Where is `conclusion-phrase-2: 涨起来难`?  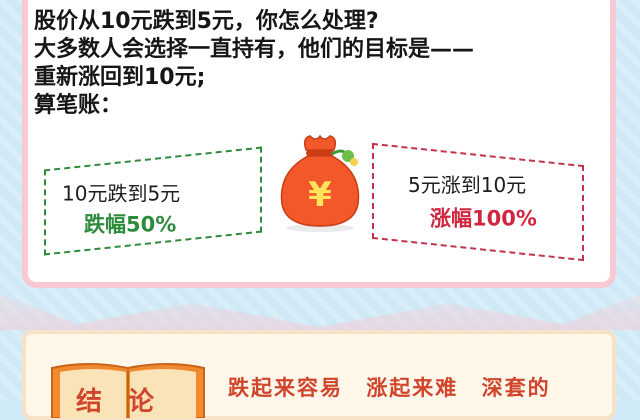 conclusion-phrase-2: 涨起来难 is located at coordinates (412, 388).